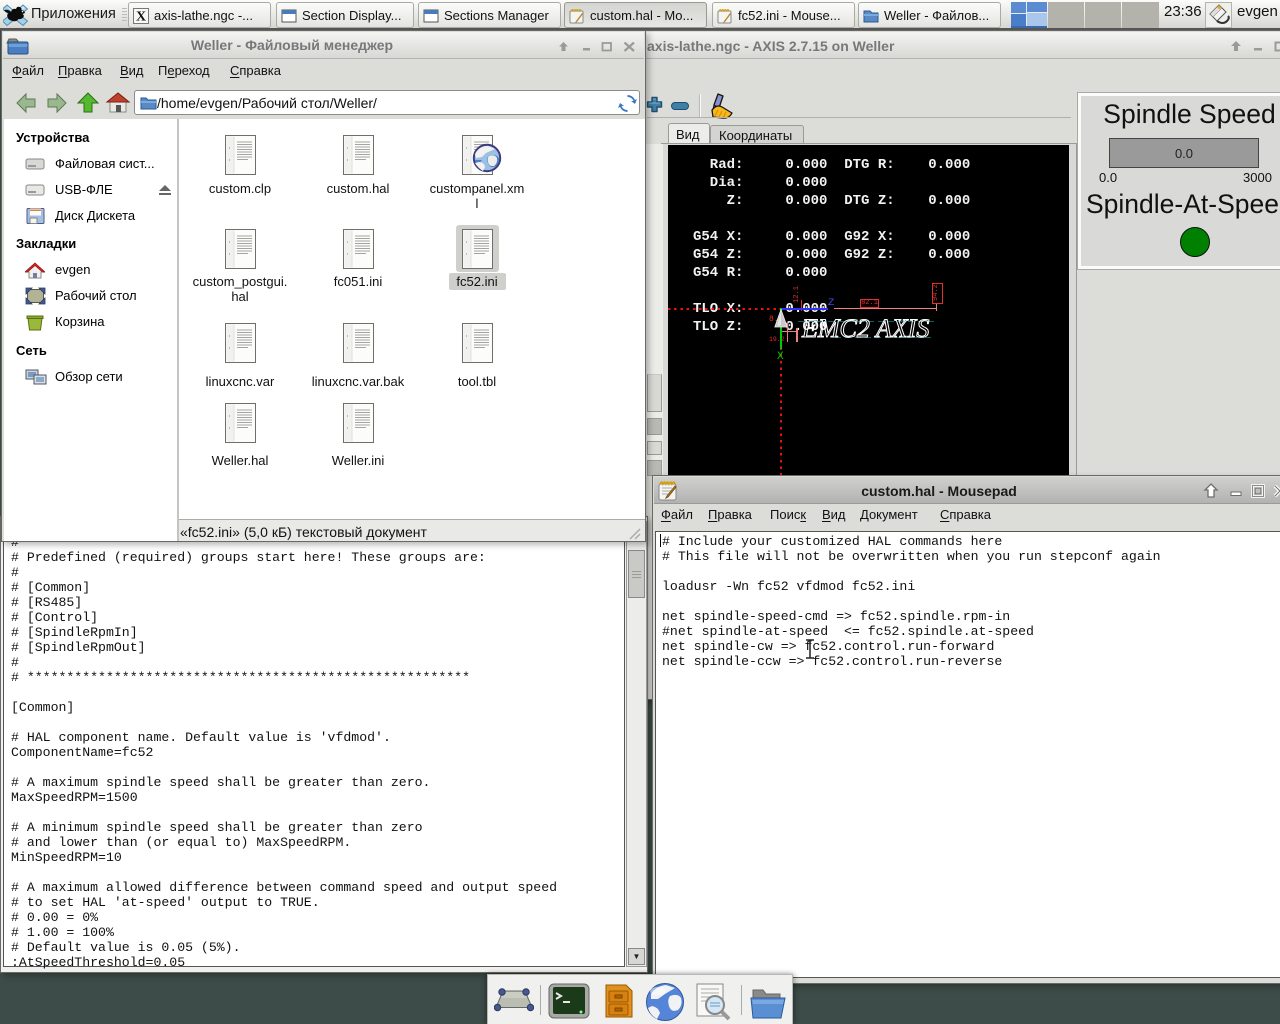  I want to click on svg-text: X, so click(141, 17).